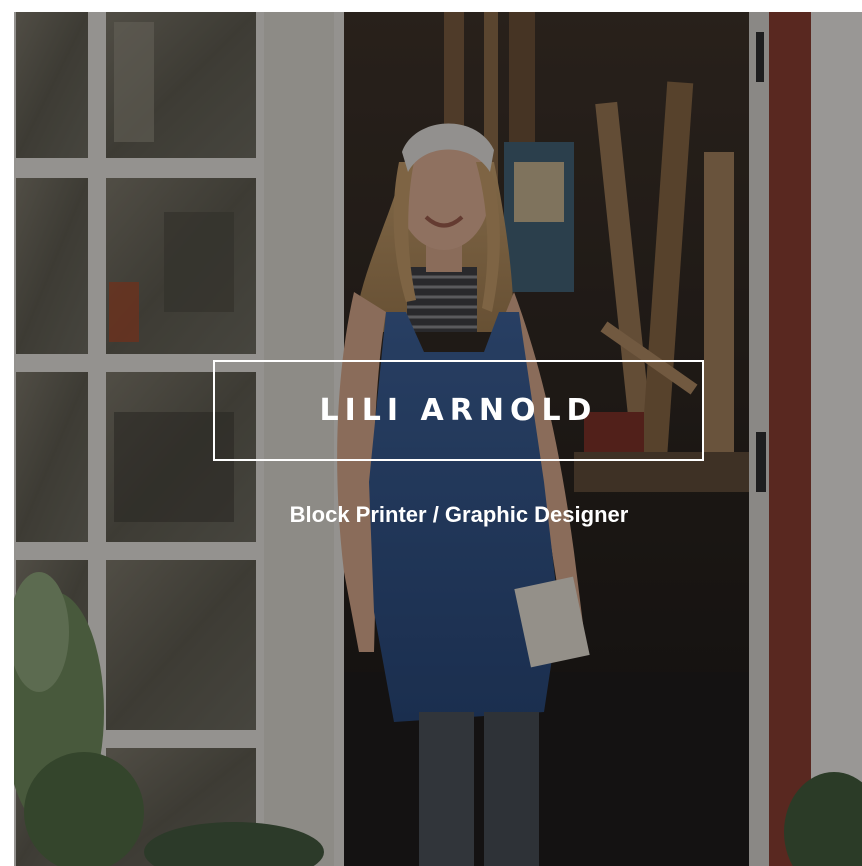  Describe the element at coordinates (459, 514) in the screenshot. I see `hero-tagline: Block Printer / Graphic Designer` at that location.